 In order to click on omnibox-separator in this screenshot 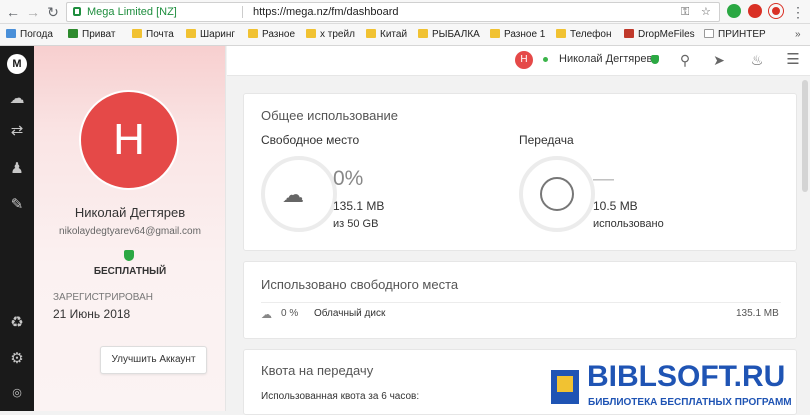, I will do `click(242, 12)`.